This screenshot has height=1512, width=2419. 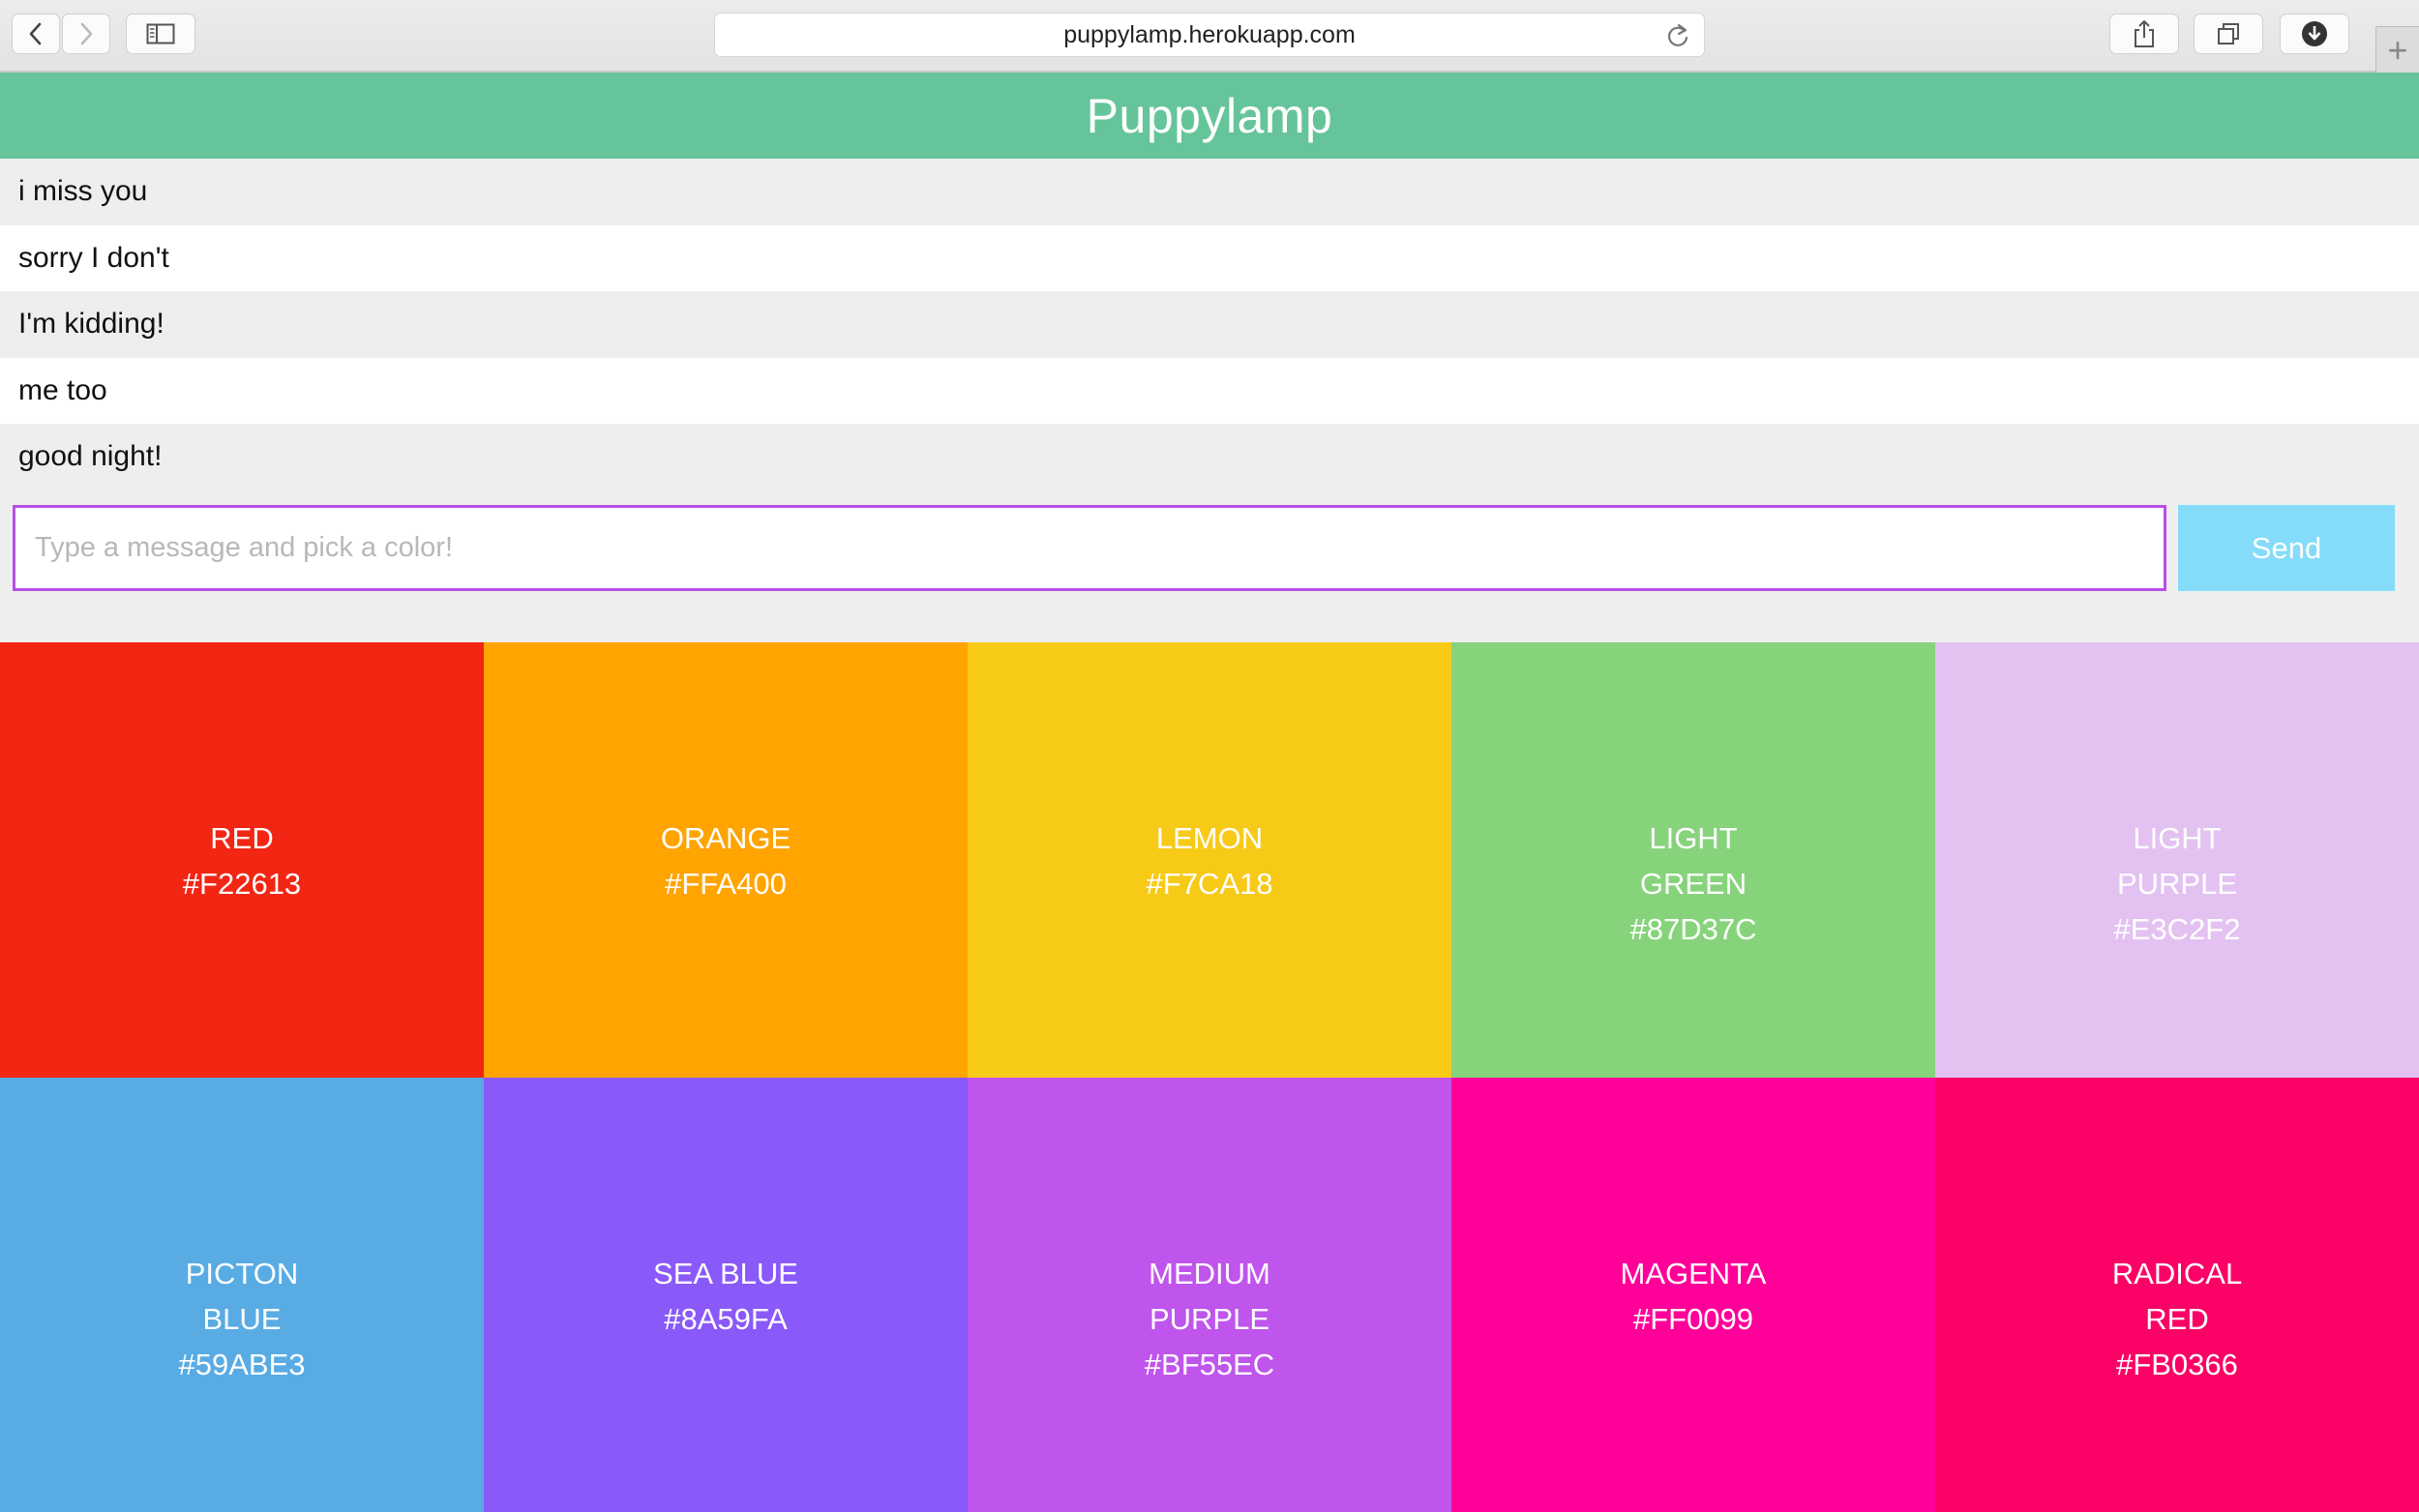 I want to click on color-swatch-light-green: LIGHT GREEN #87D37C, so click(x=1693, y=860).